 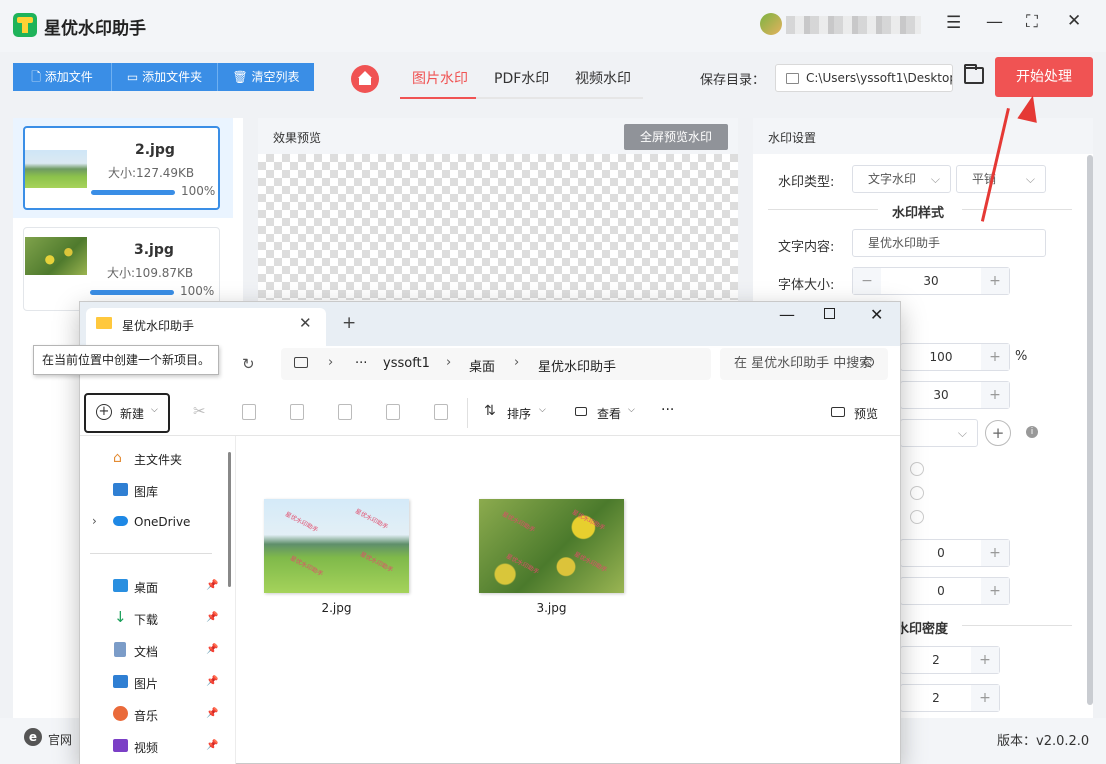 What do you see at coordinates (482, 365) in the screenshot?
I see `breadcrumb-item: 桌面` at bounding box center [482, 365].